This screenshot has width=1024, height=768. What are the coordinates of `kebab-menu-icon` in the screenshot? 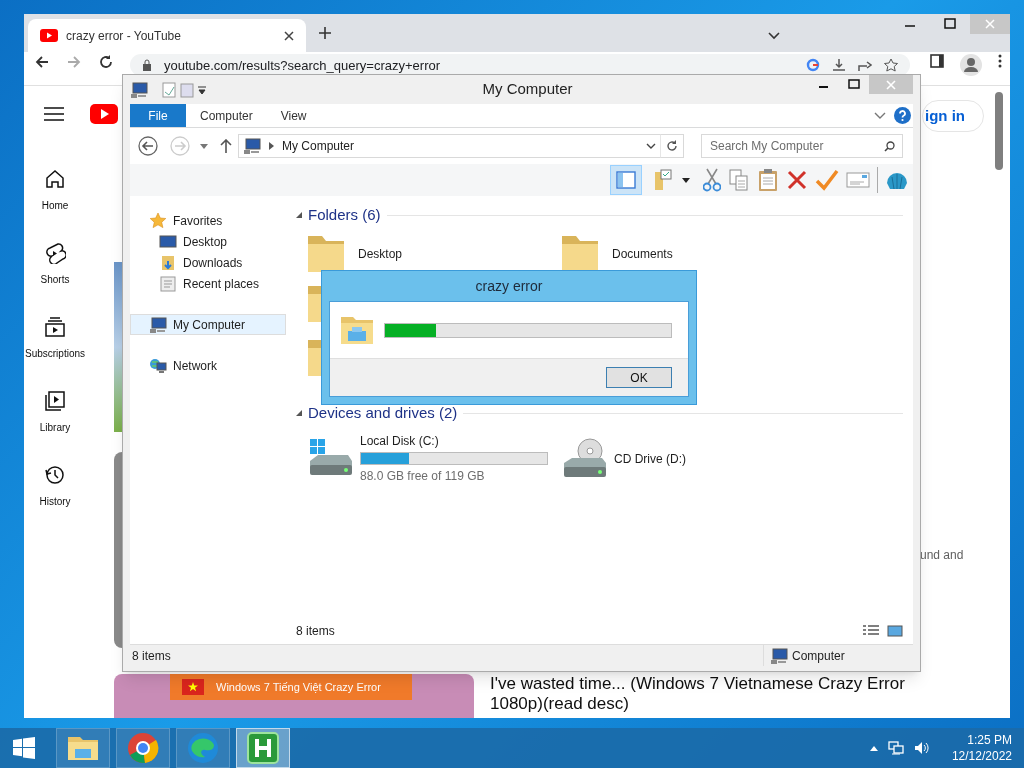 It's located at (1000, 61).